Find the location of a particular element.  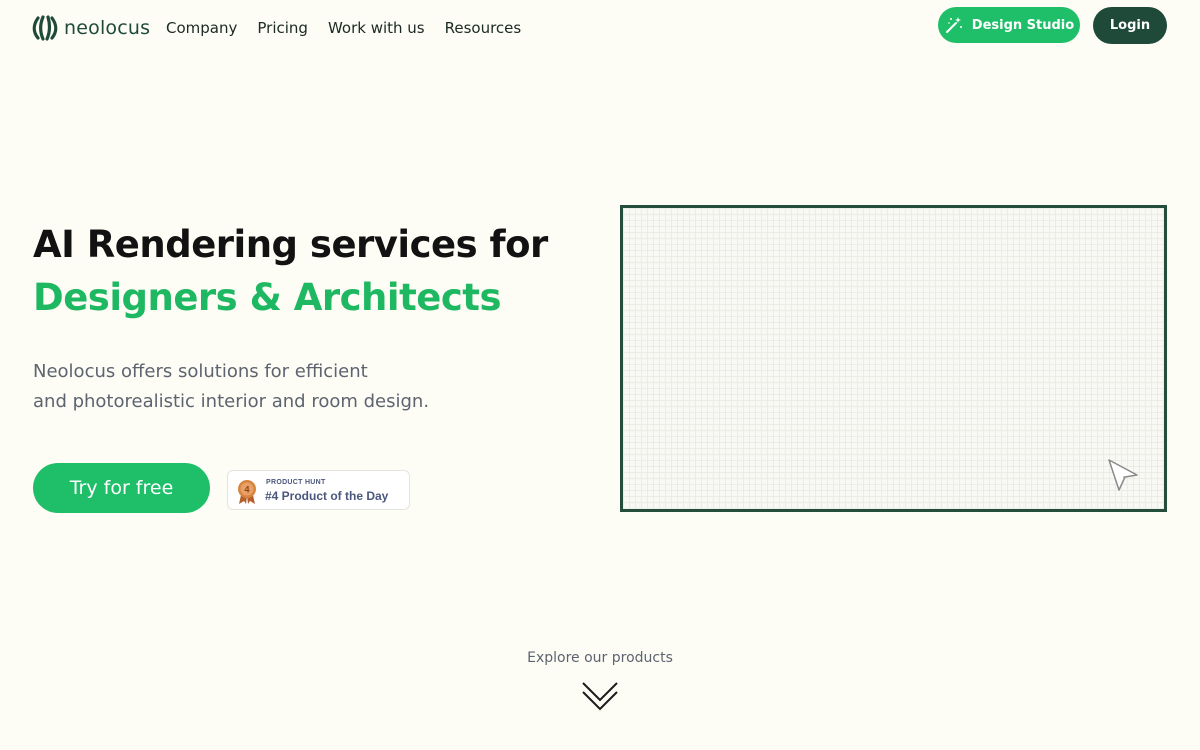

double-chevron-down-icon is located at coordinates (600, 696).